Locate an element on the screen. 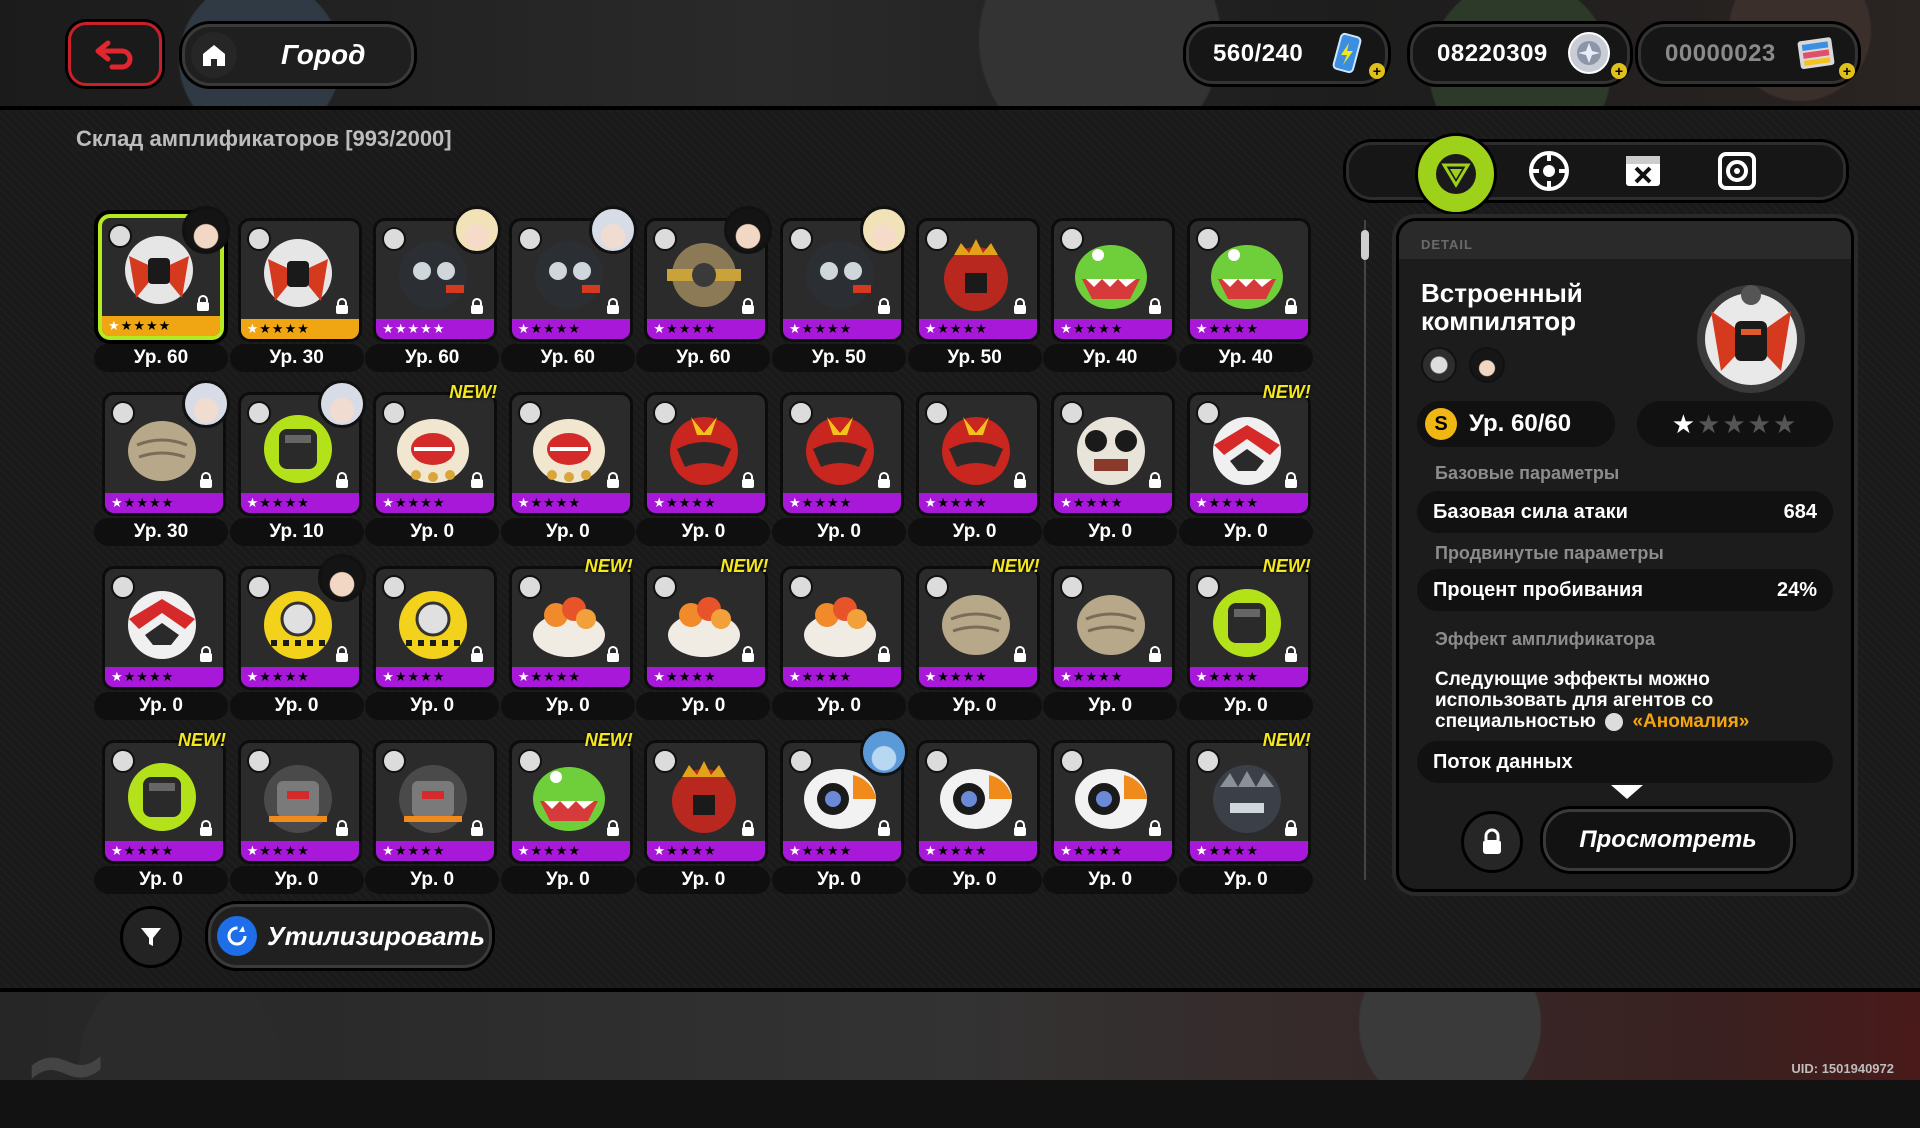  tab-vault is located at coordinates (1737, 171).